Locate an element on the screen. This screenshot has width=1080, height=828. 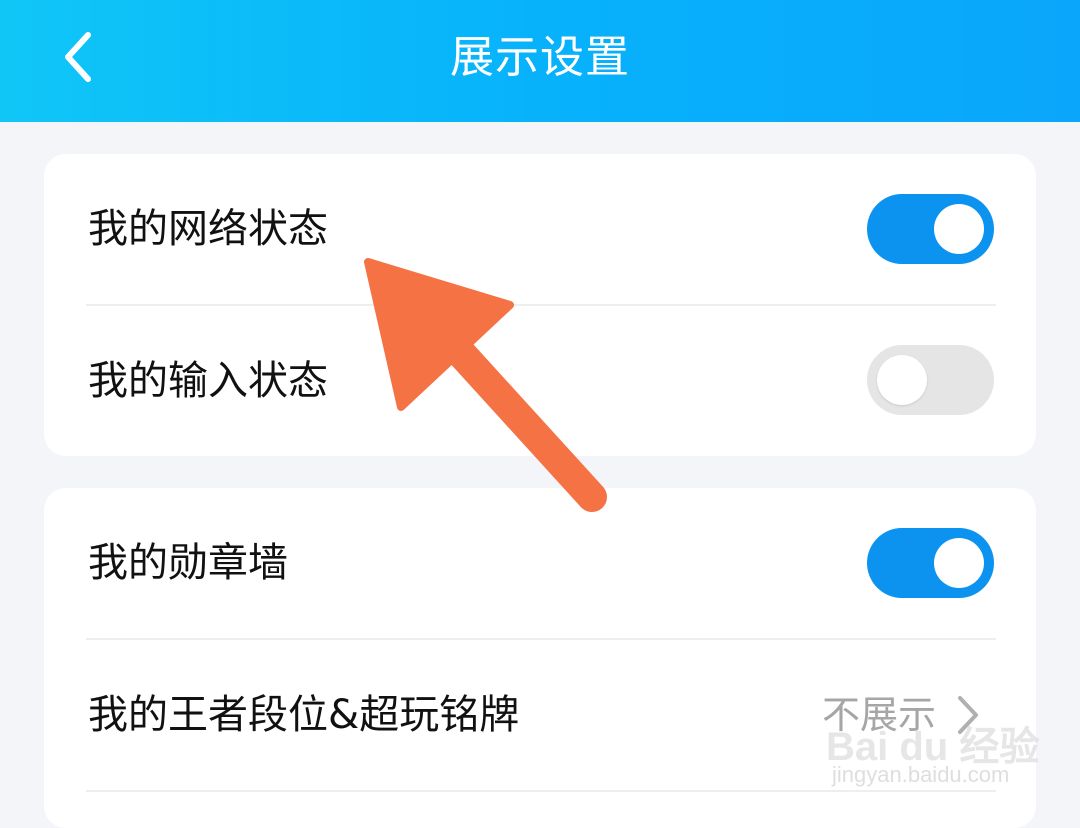
back-button is located at coordinates (78, 57).